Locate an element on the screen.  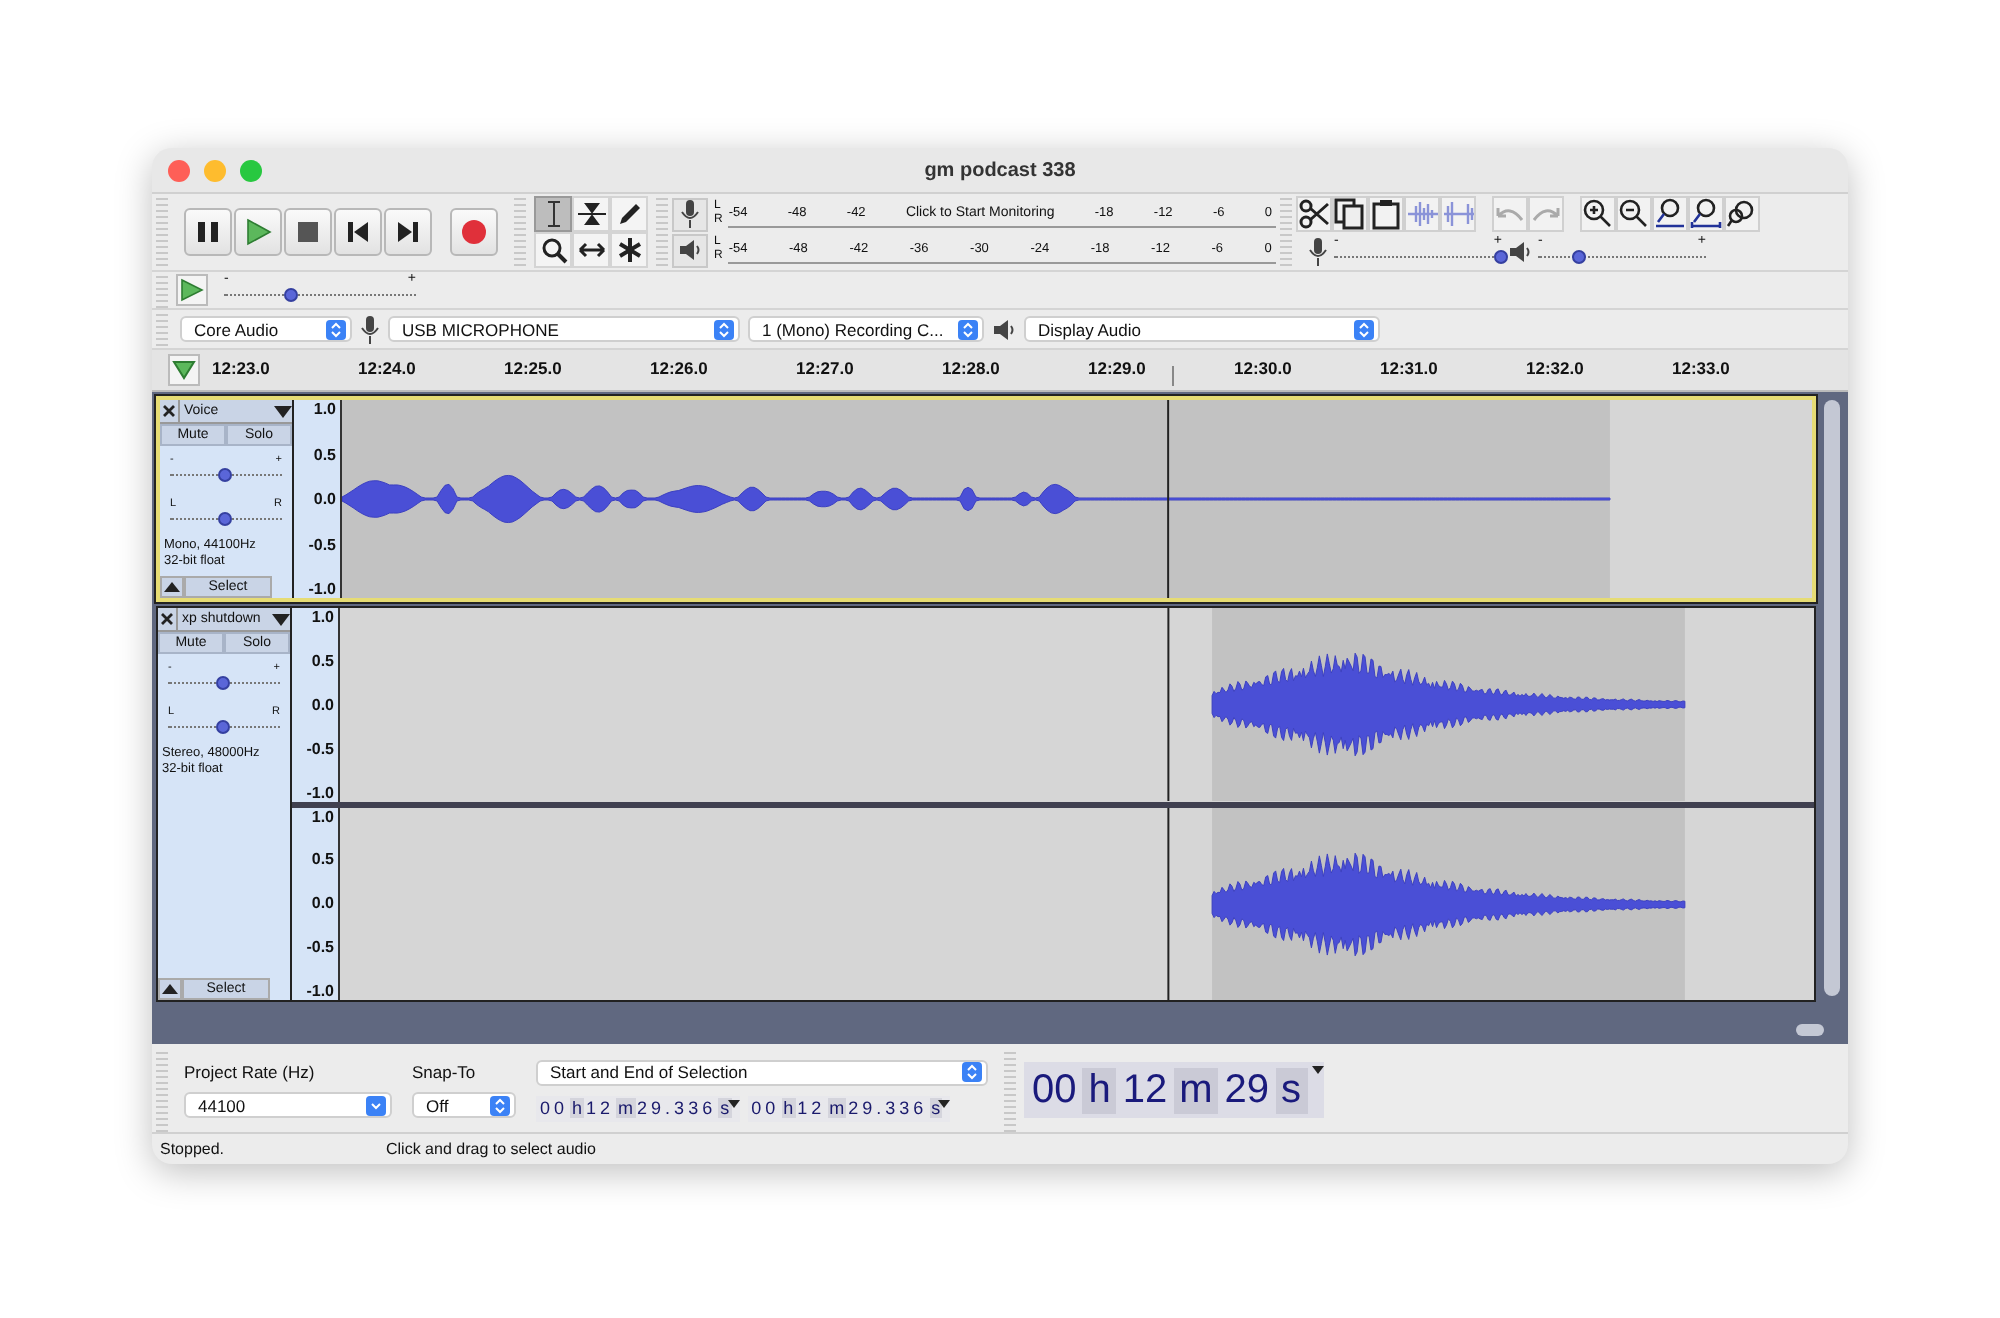
multi-tool is located at coordinates (629, 250).